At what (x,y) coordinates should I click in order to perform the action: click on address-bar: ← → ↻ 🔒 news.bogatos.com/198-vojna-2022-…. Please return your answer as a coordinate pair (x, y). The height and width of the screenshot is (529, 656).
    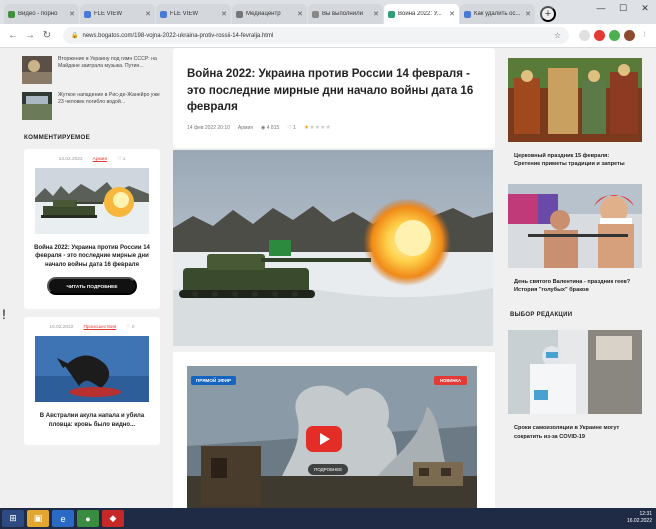
    Looking at the image, I should click on (328, 36).